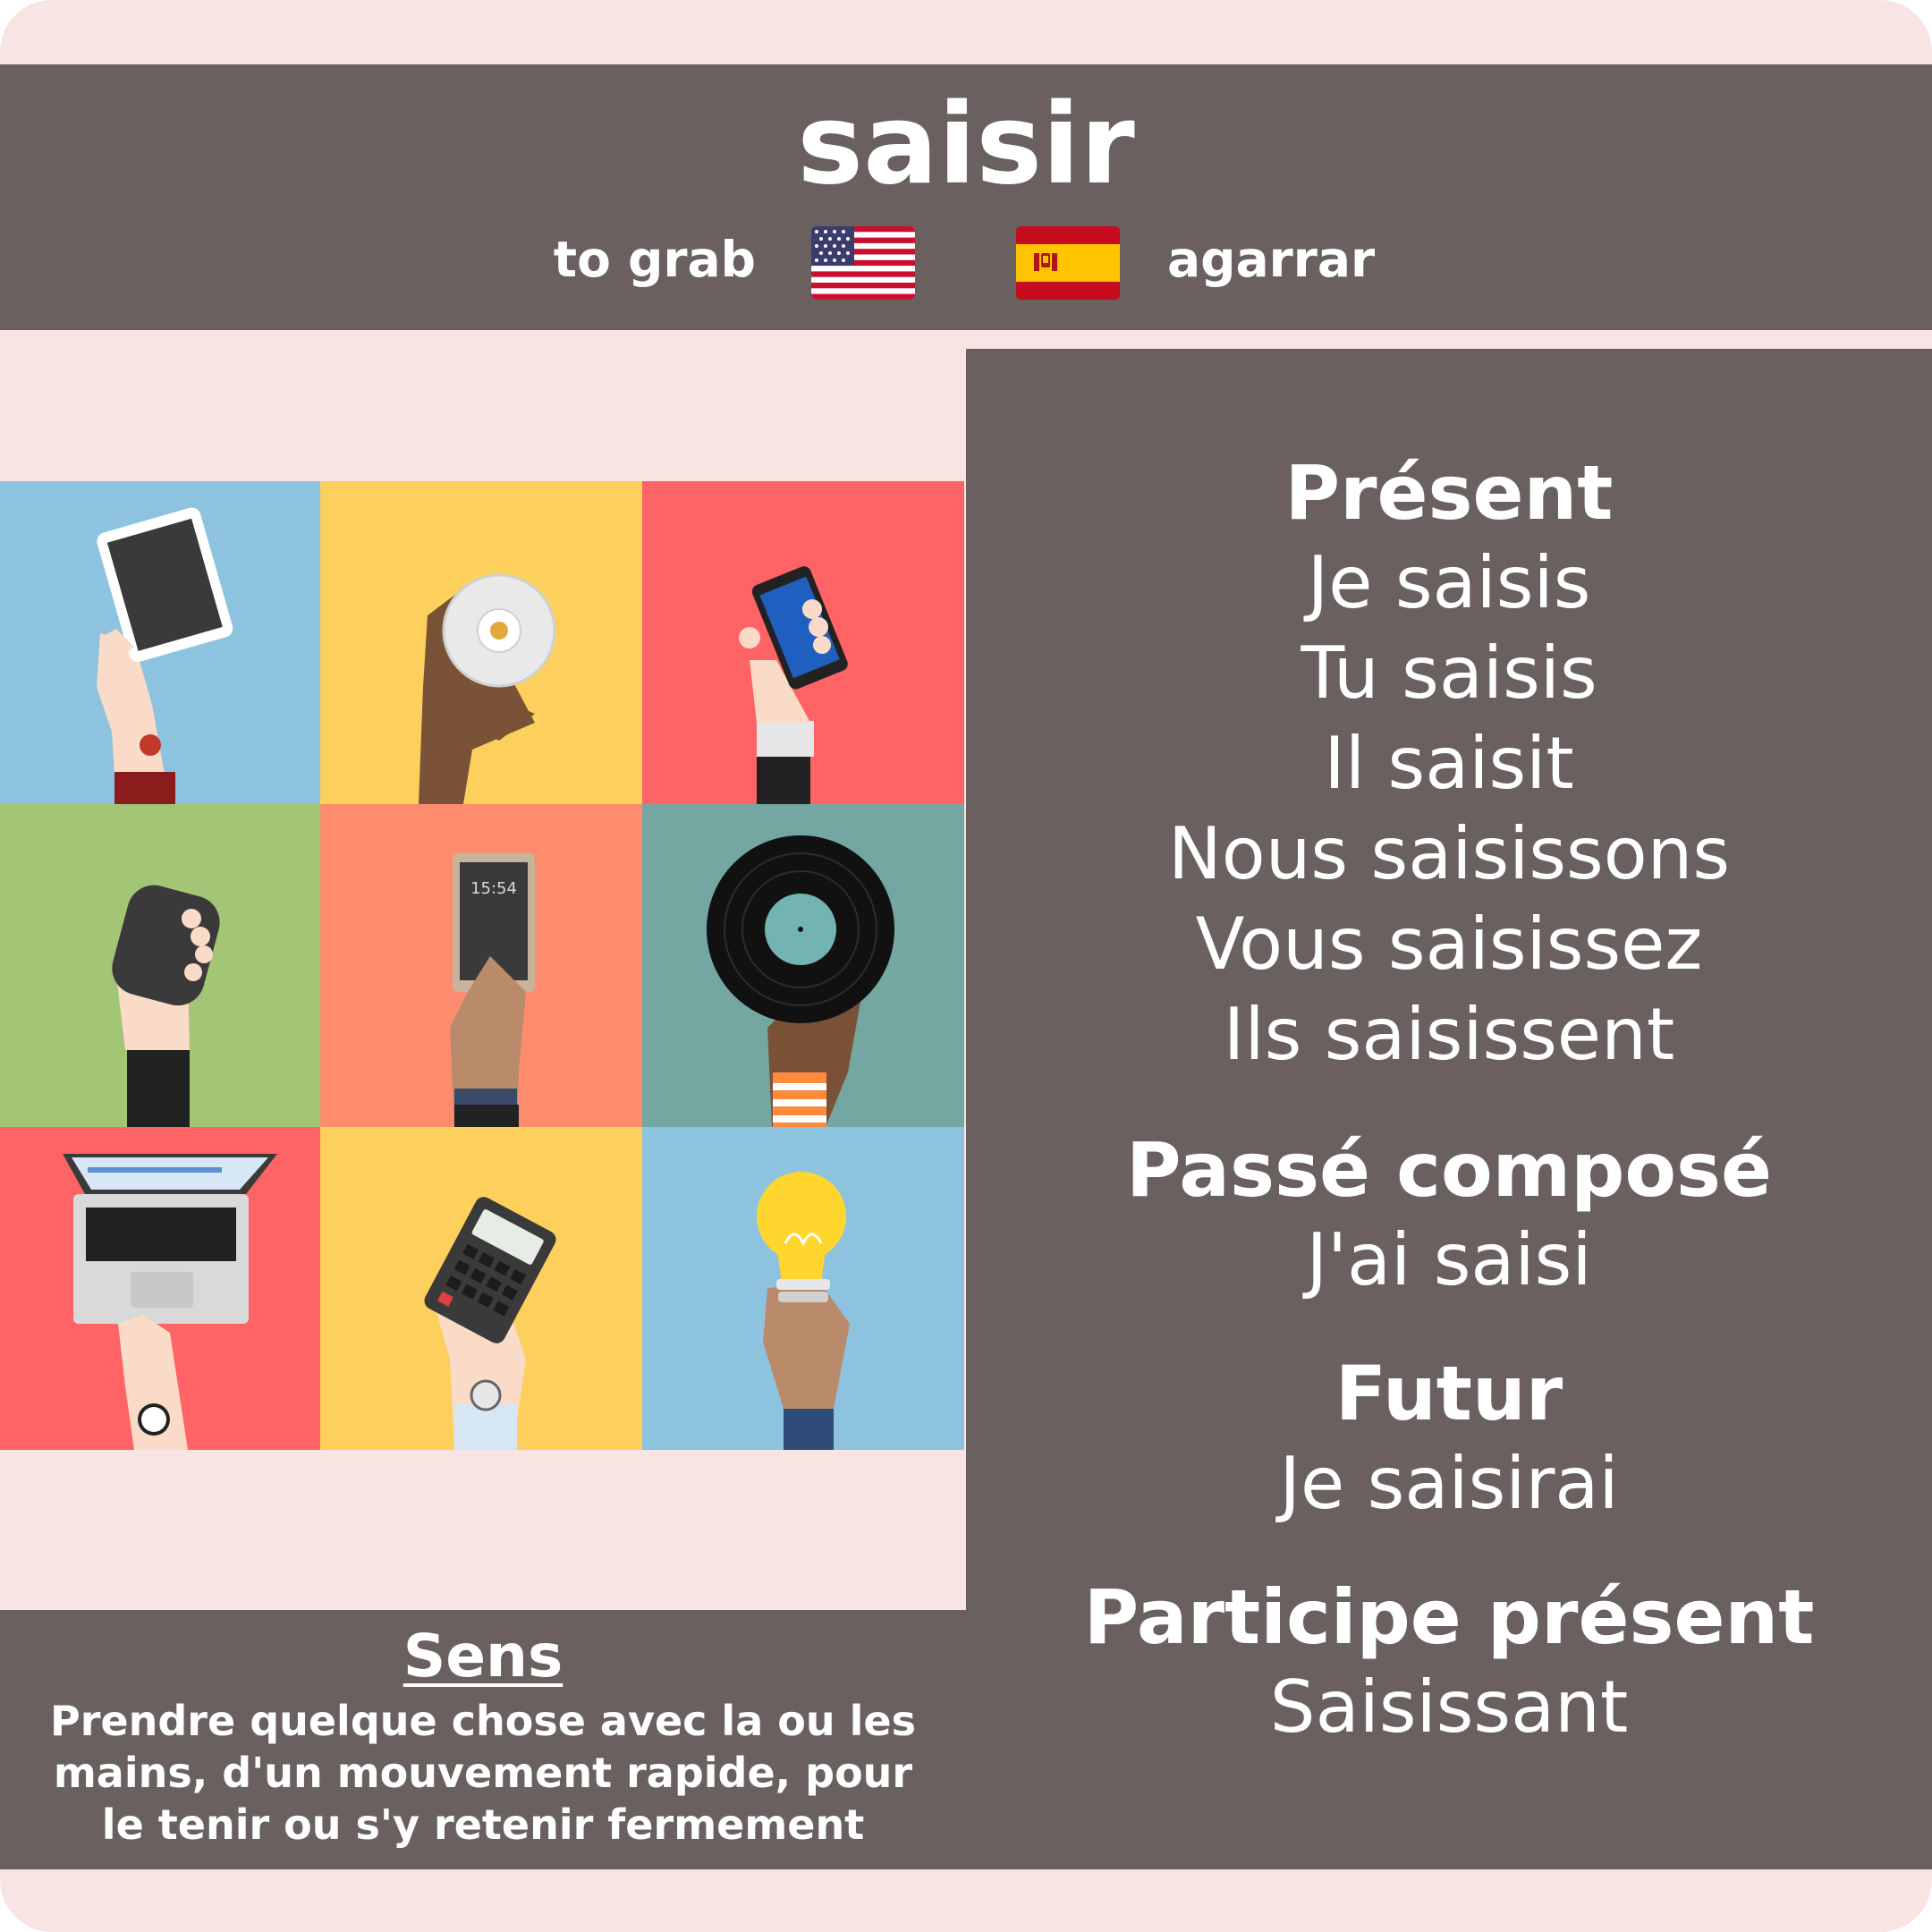  Describe the element at coordinates (1449, 1439) in the screenshot. I see `futur-section: Futur Je saisirai` at that location.